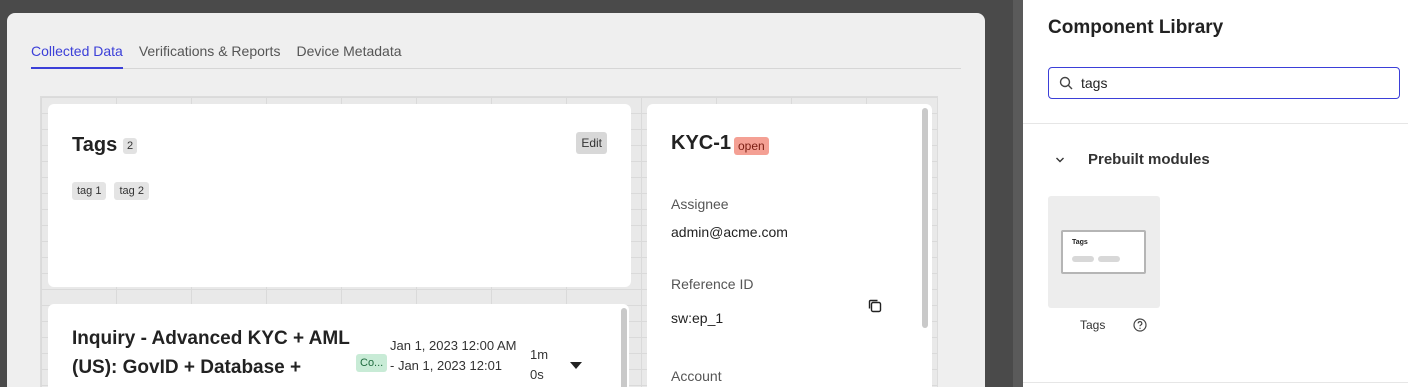  What do you see at coordinates (446, 365) in the screenshot?
I see `inquiry-date-end: - Jan 1, 2023 12:01` at bounding box center [446, 365].